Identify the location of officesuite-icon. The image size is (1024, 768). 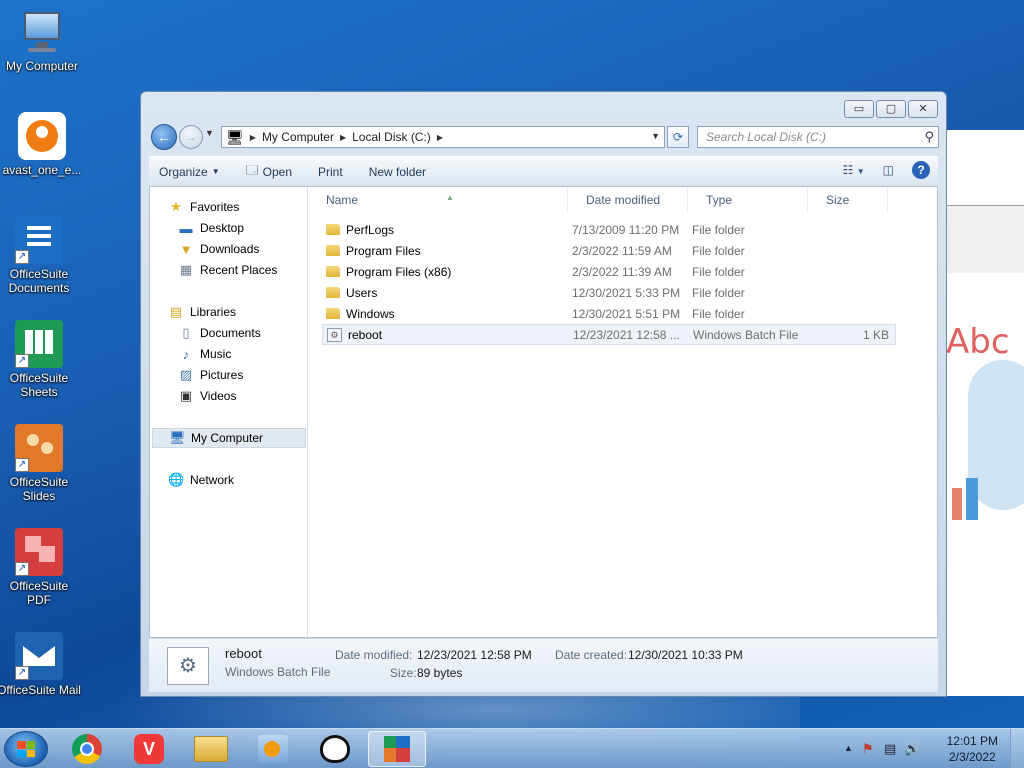
(397, 749).